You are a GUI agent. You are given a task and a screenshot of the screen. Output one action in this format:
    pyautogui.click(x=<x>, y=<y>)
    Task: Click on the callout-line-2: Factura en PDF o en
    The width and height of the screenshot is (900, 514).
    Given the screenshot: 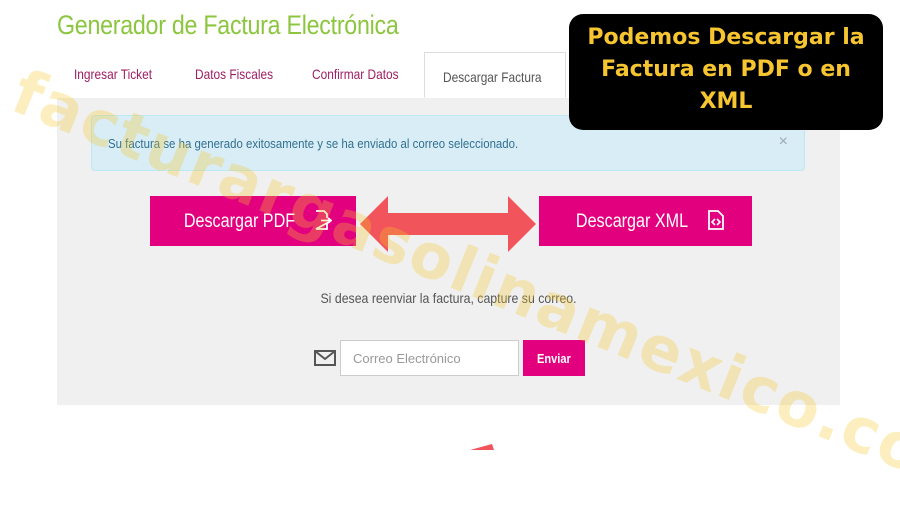 What is the action you would take?
    pyautogui.click(x=726, y=69)
    